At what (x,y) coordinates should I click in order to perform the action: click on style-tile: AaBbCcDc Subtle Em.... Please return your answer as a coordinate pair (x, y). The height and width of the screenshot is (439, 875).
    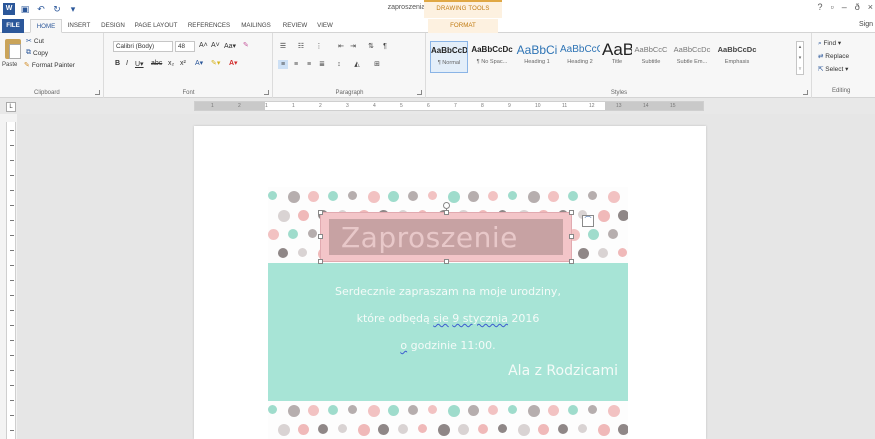
    Looking at the image, I should click on (692, 57).